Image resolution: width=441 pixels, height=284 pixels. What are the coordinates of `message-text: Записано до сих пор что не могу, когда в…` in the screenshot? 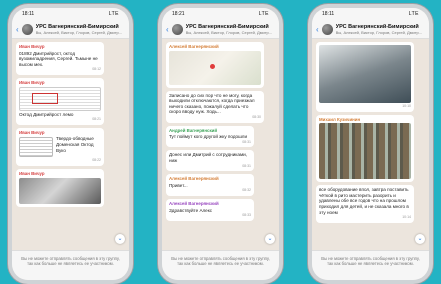 It's located at (212, 103).